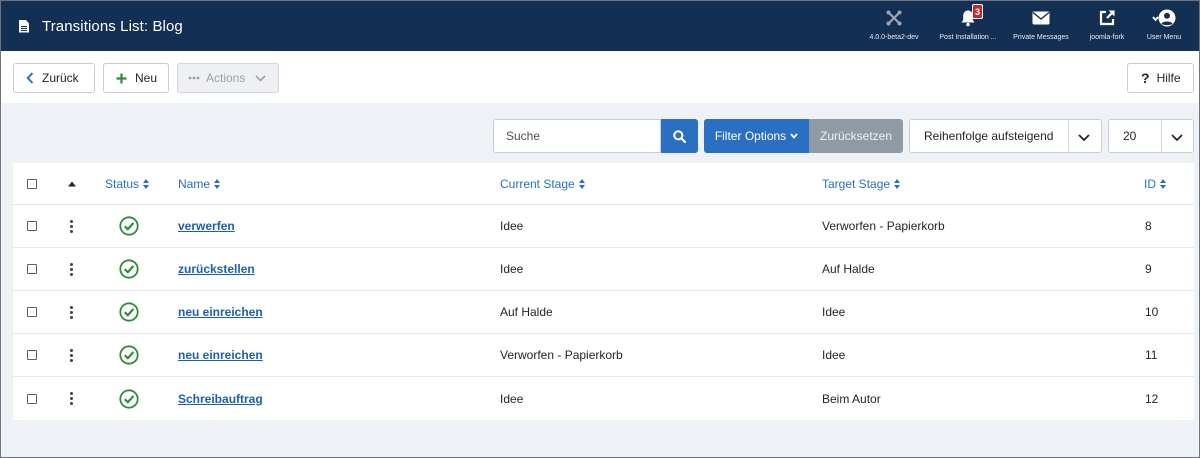  What do you see at coordinates (216, 269) in the screenshot?
I see `transition-name-link: zurückstellen` at bounding box center [216, 269].